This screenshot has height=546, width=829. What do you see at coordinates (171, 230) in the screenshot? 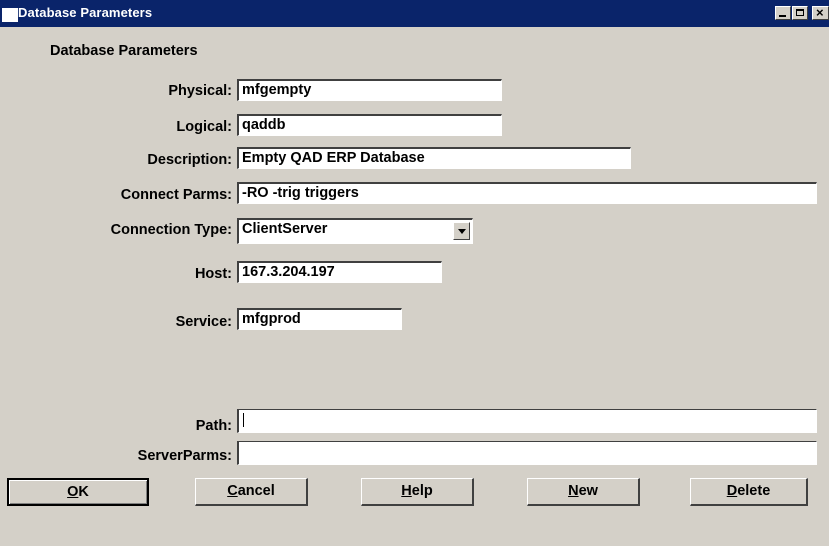
I see `connection-type-label: Connection Type:` at bounding box center [171, 230].